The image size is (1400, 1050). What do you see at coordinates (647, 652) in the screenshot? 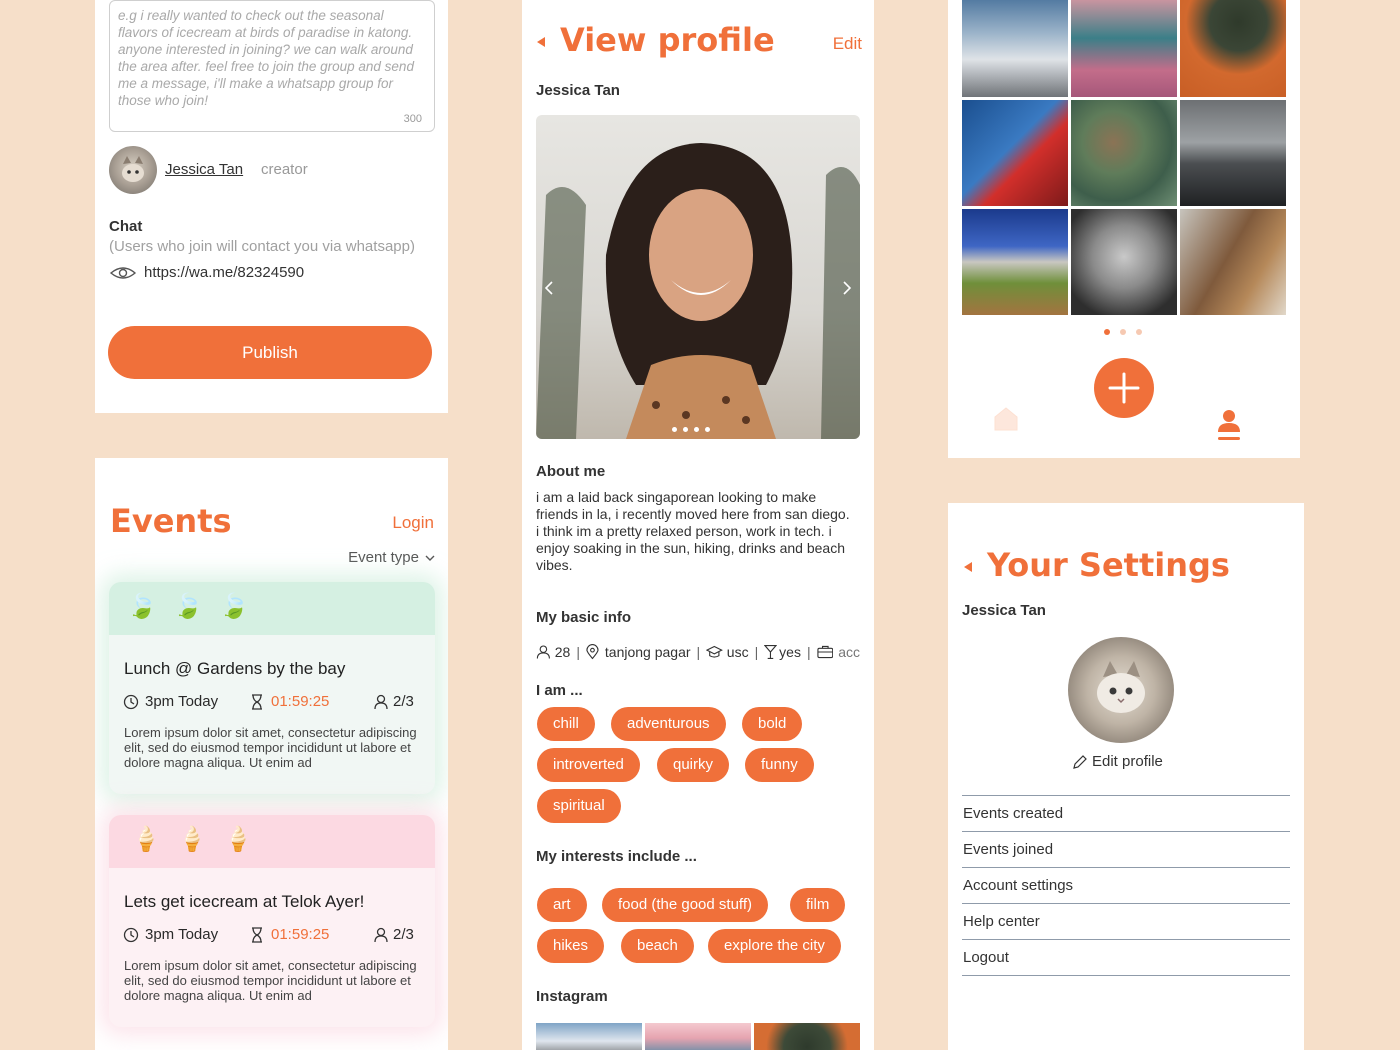
I see `basic-location: tanjong pagar` at bounding box center [647, 652].